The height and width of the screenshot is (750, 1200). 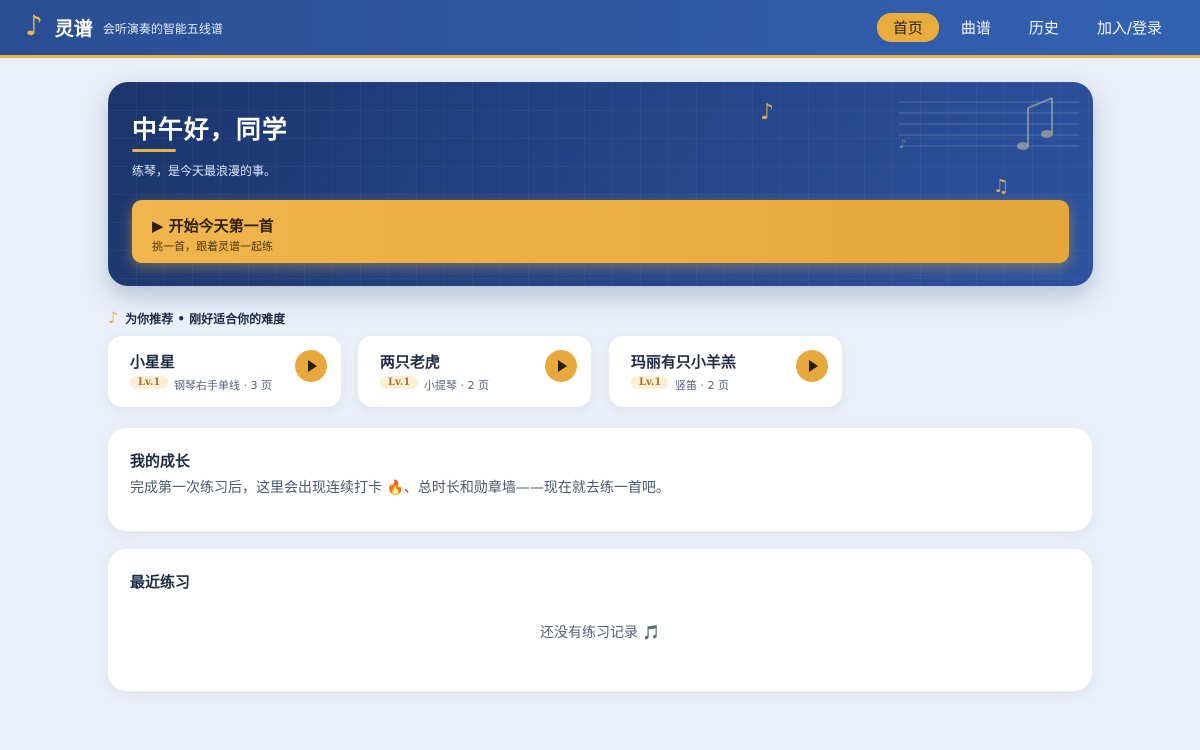 What do you see at coordinates (1044, 27) in the screenshot?
I see `nav-item-history: 历史` at bounding box center [1044, 27].